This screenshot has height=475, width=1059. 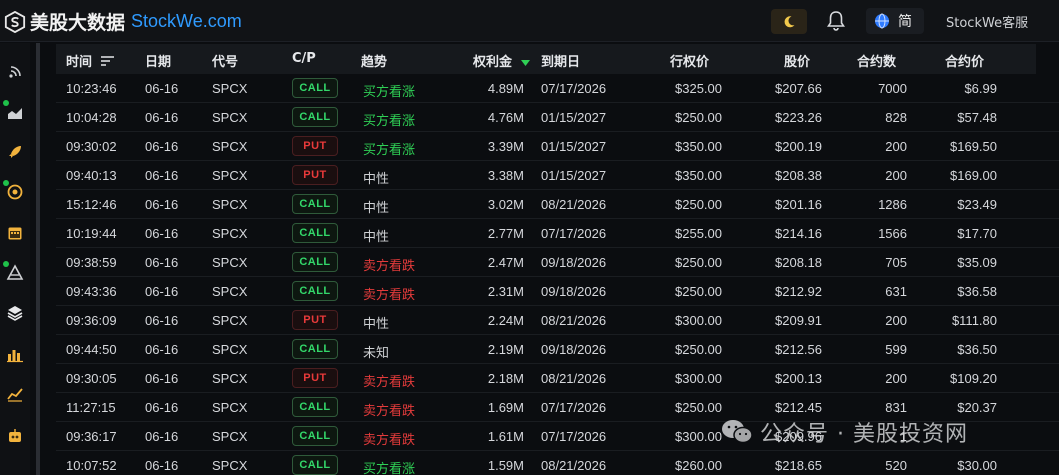 What do you see at coordinates (798, 175) in the screenshot?
I see `cell-stock: $208.38` at bounding box center [798, 175].